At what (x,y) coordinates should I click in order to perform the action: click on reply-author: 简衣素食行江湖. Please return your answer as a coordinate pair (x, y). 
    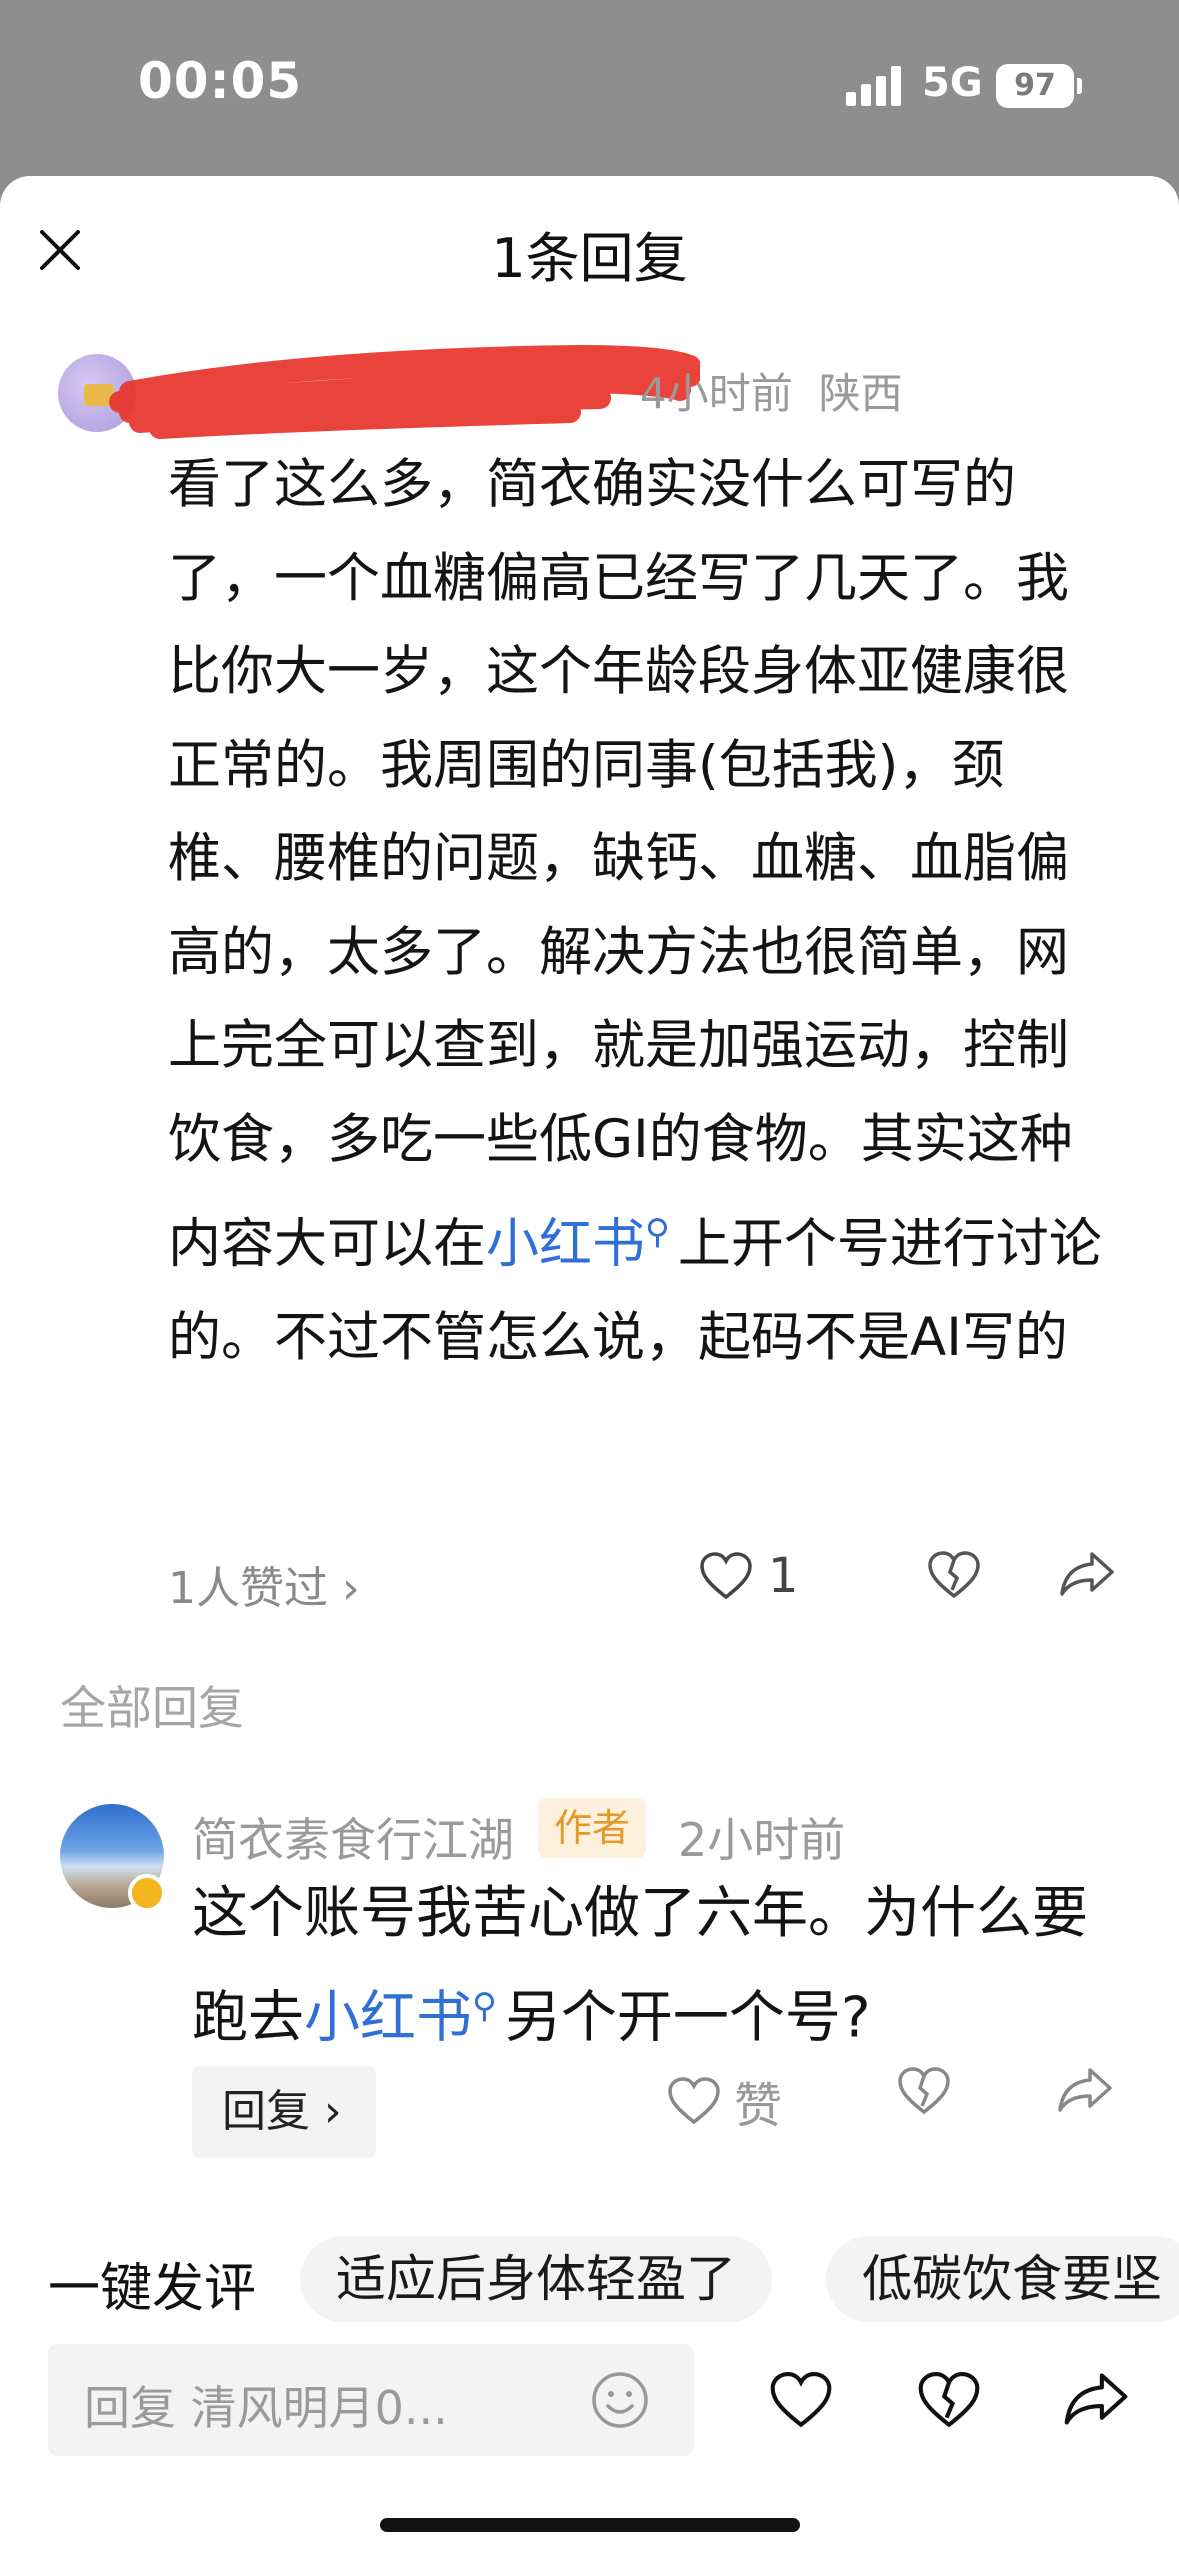
    Looking at the image, I should click on (353, 1837).